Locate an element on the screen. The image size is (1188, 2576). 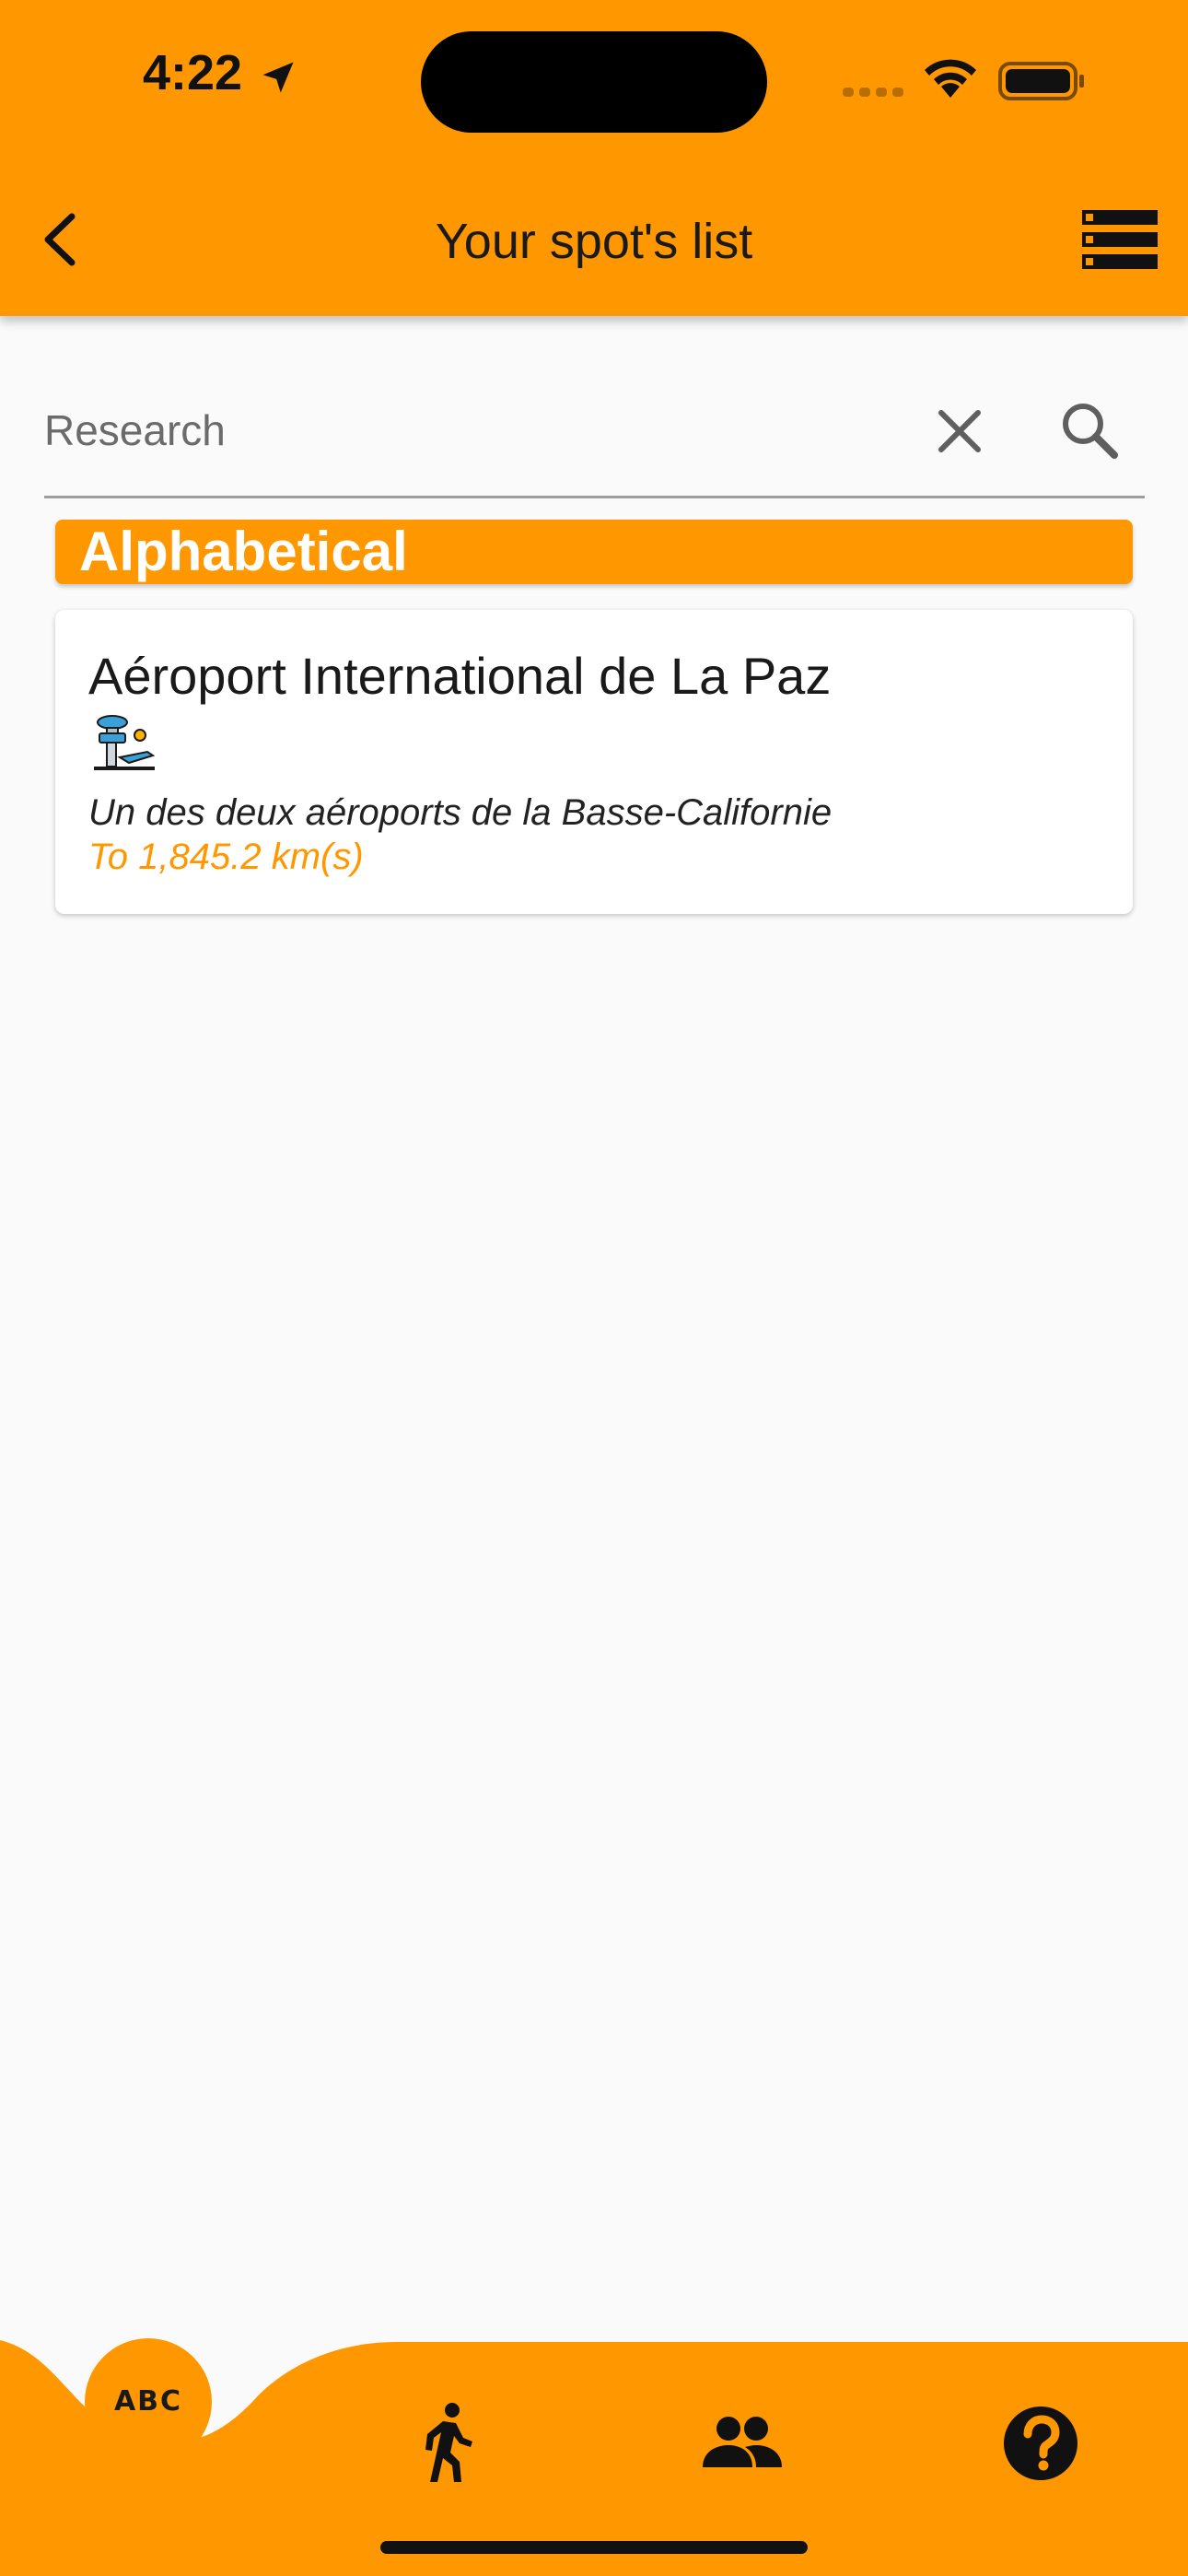
section-header-alphabetical: Alphabetical is located at coordinates (594, 552).